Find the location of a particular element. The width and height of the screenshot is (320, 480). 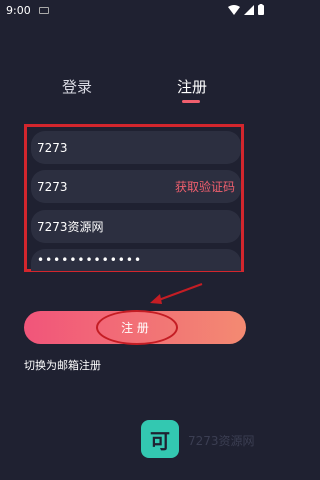

get-code-button: 获取验证码 is located at coordinates (205, 186).